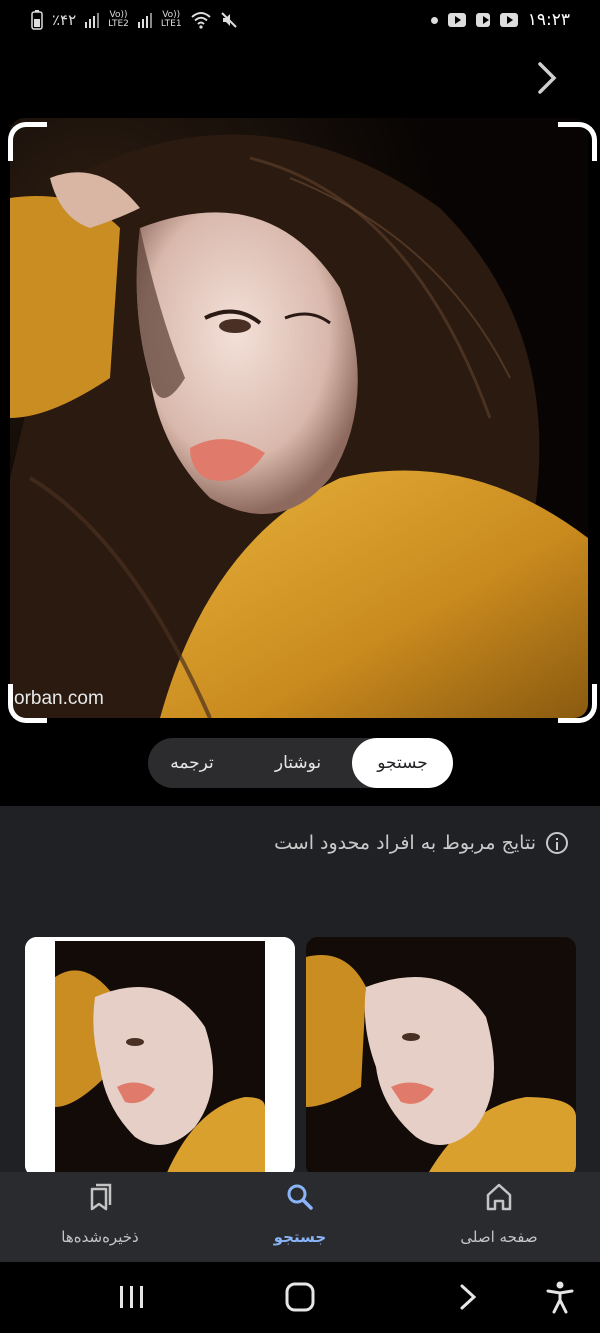 This screenshot has width=600, height=1333. I want to click on results-notice: نتایج مربوط به افراد محدود است, so click(421, 843).